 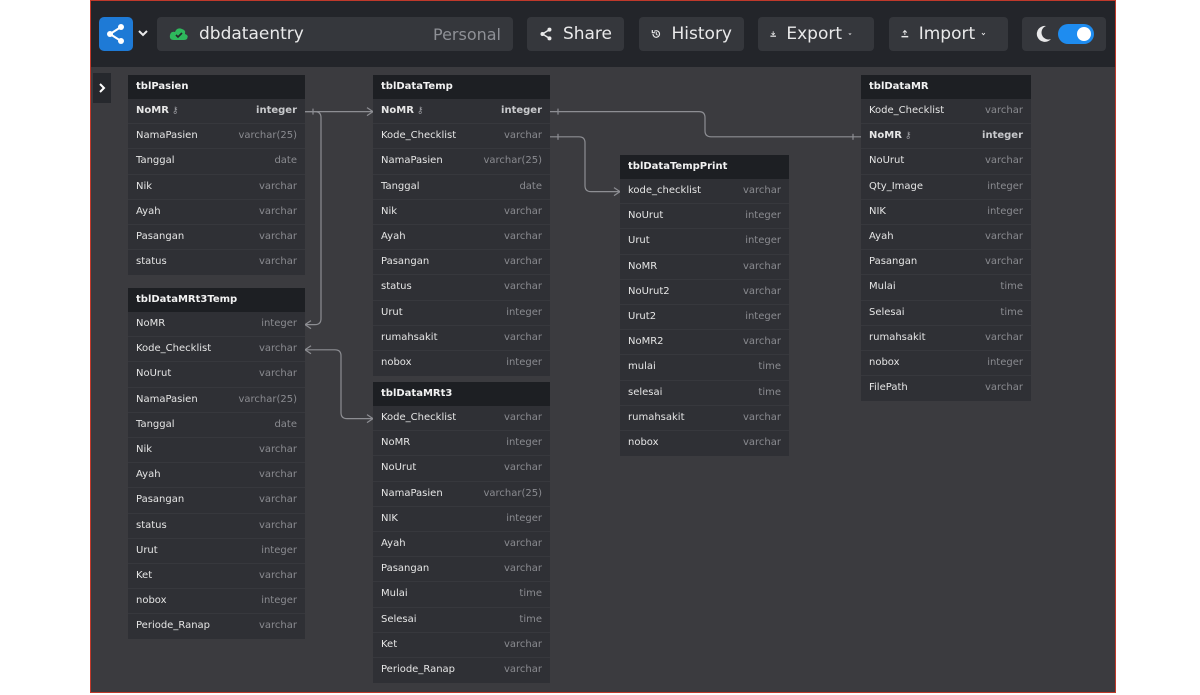 I want to click on field-type: integer, so click(x=276, y=110).